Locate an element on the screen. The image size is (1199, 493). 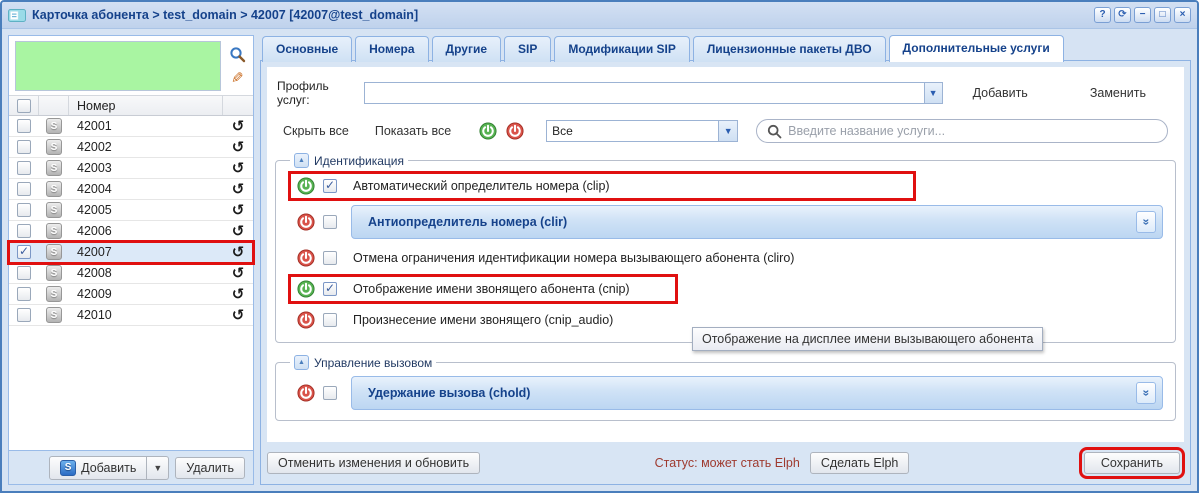
number-label: 42005 is located at coordinates (146, 210).